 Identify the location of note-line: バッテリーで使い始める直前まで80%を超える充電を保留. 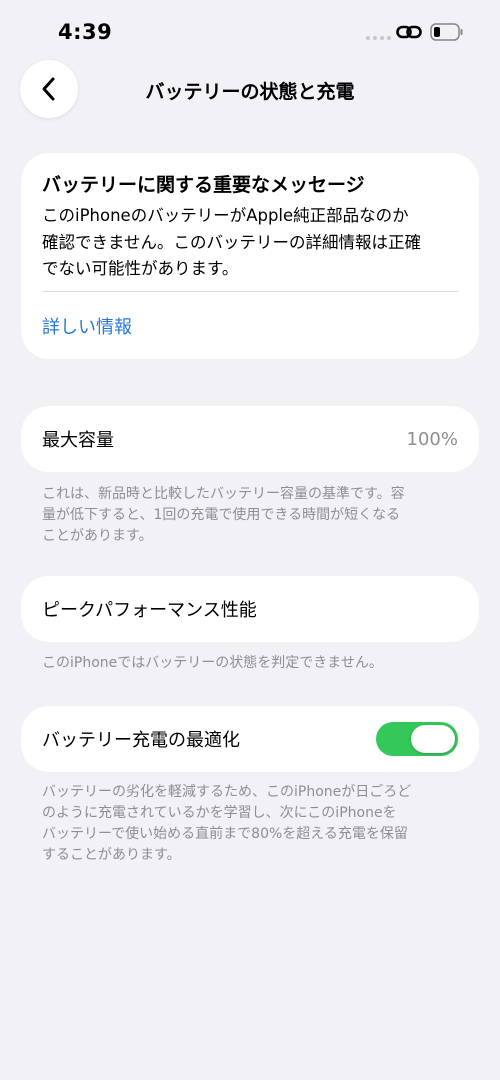
(225, 834).